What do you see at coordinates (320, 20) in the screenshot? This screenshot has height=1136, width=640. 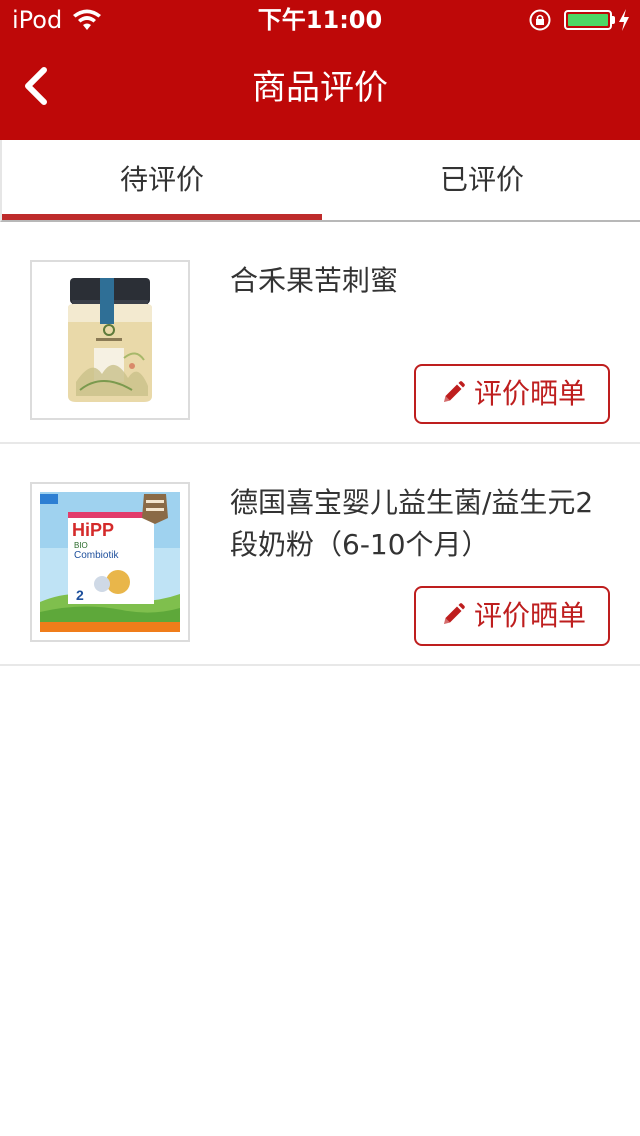 I see `status-bar: iPod 下午11:00` at bounding box center [320, 20].